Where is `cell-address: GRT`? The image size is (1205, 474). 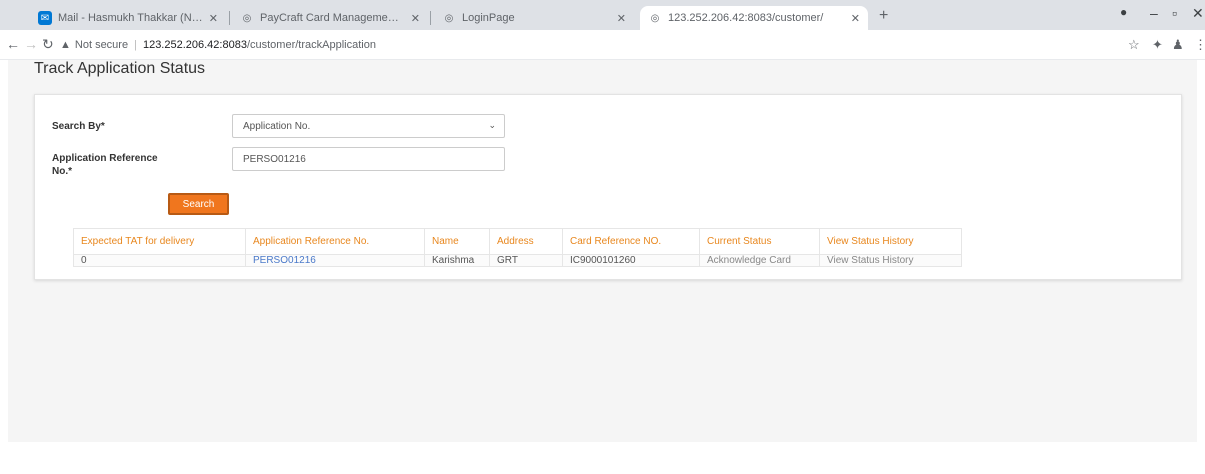 cell-address: GRT is located at coordinates (526, 260).